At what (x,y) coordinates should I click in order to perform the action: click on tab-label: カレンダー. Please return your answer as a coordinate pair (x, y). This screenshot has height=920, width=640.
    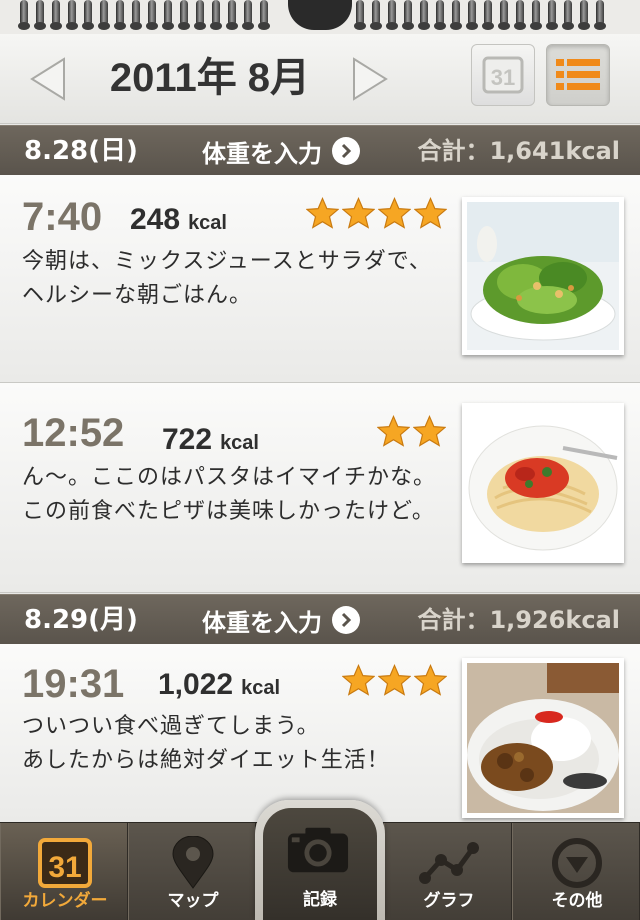
    Looking at the image, I should click on (65, 901).